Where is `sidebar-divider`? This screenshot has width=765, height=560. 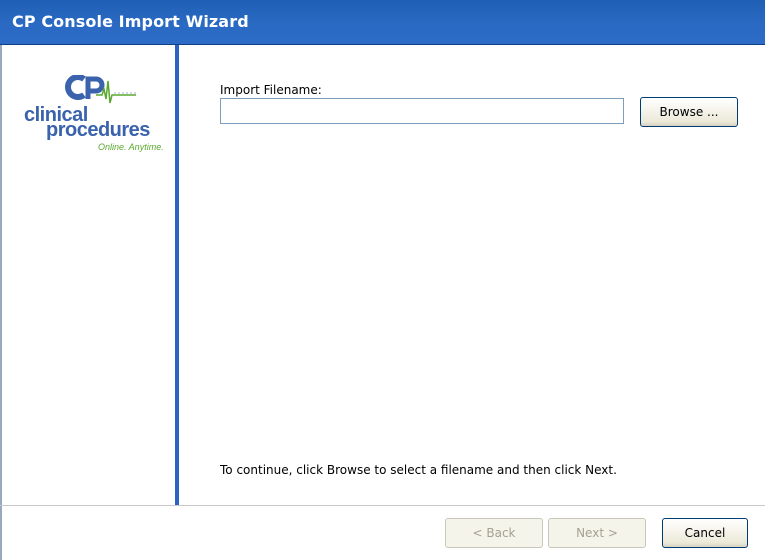 sidebar-divider is located at coordinates (177, 275).